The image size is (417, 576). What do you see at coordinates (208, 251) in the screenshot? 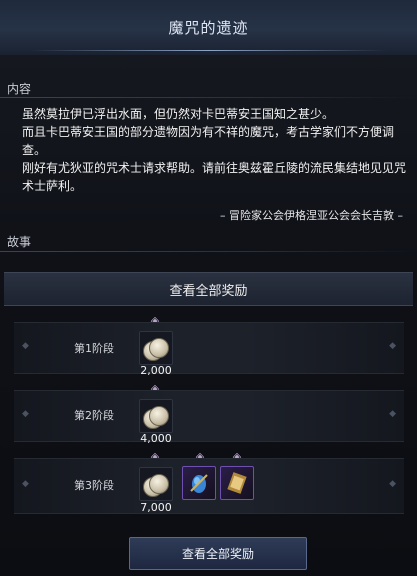
I see `story-divider` at bounding box center [208, 251].